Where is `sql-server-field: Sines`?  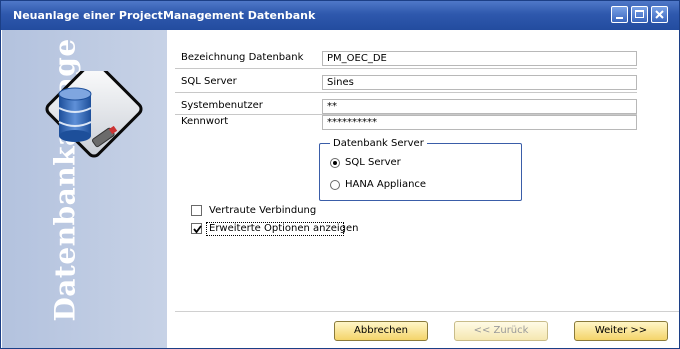
sql-server-field: Sines is located at coordinates (479, 82).